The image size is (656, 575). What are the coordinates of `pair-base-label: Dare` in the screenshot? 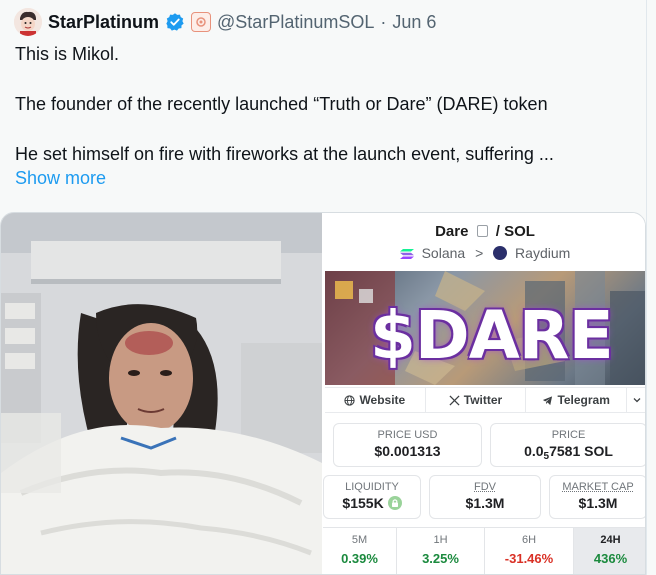 It's located at (452, 231).